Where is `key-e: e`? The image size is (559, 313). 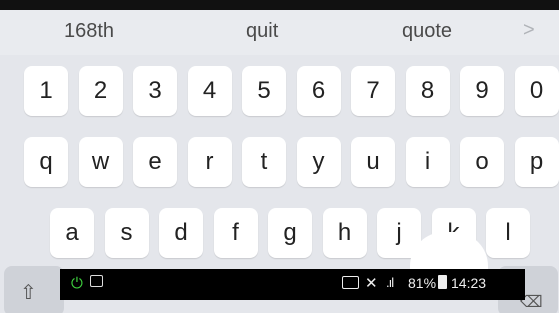
key-e: e is located at coordinates (155, 162).